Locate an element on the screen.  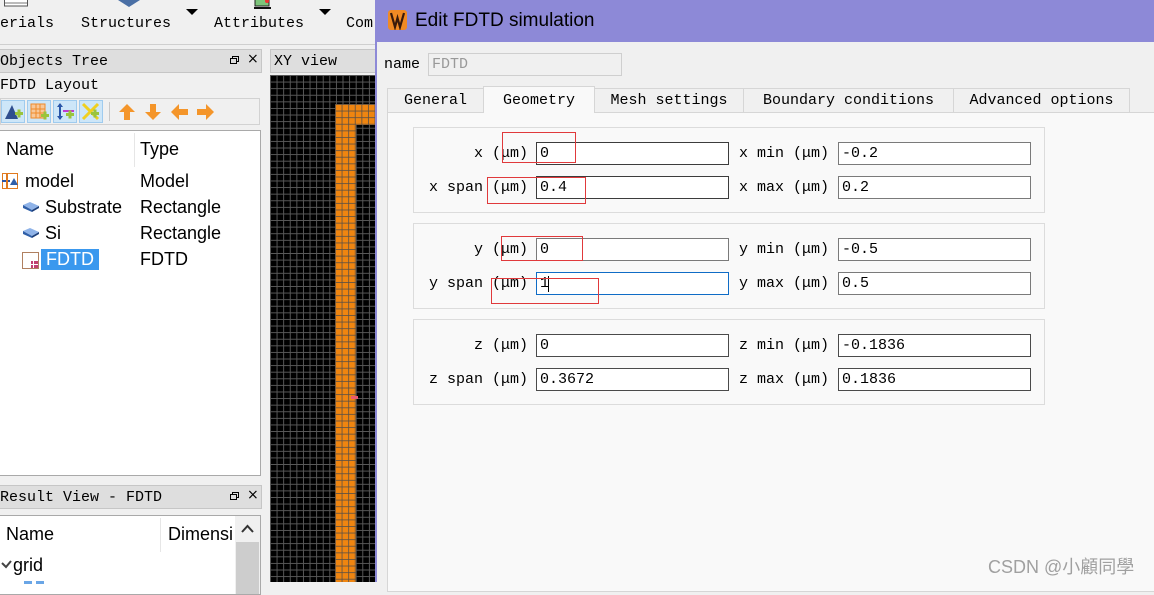
expand-chevron-icon is located at coordinates (6, 564).